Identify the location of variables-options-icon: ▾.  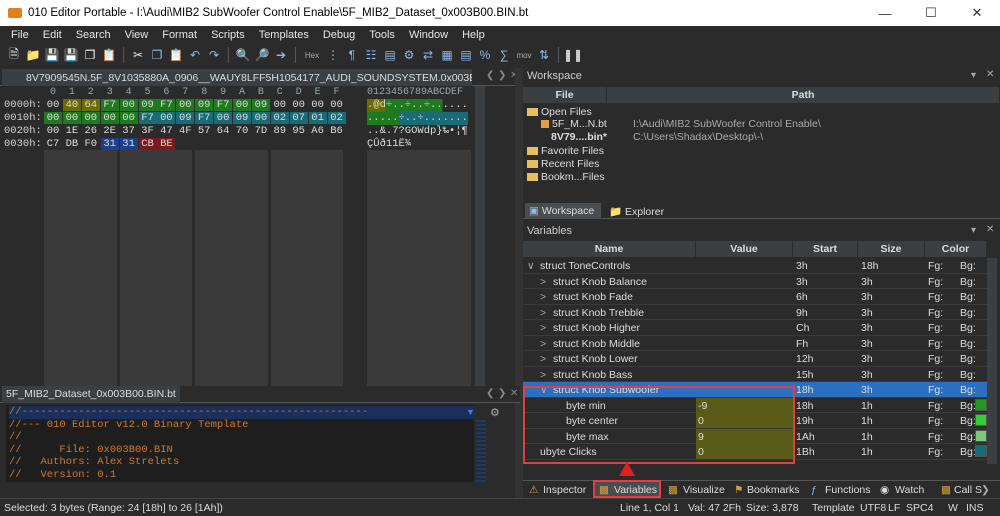
(973, 230).